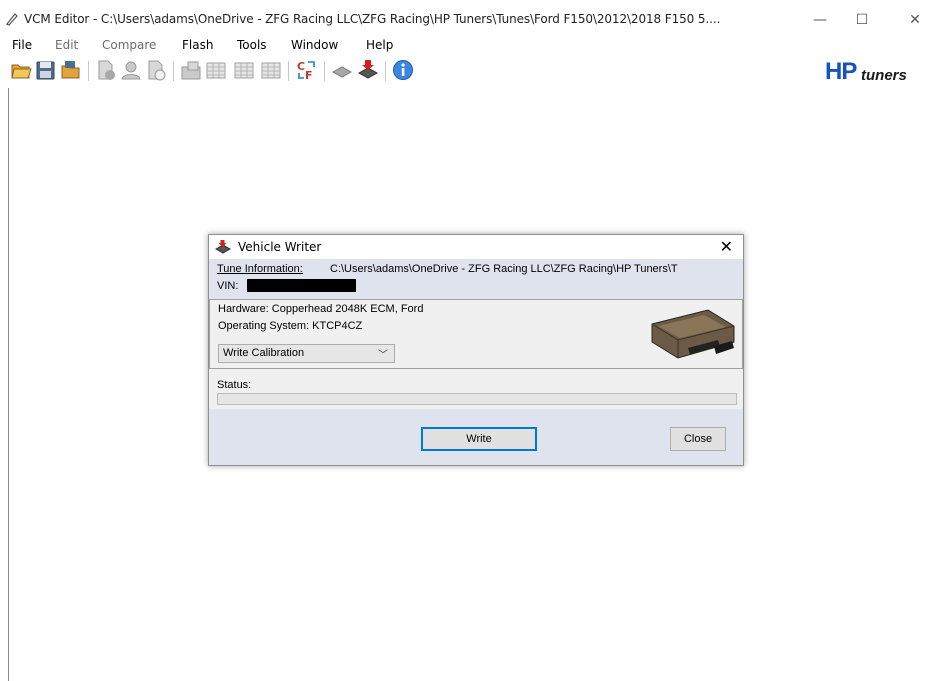 Image resolution: width=937 pixels, height=681 pixels. What do you see at coordinates (915, 20) in the screenshot?
I see `close-window-button: ✕` at bounding box center [915, 20].